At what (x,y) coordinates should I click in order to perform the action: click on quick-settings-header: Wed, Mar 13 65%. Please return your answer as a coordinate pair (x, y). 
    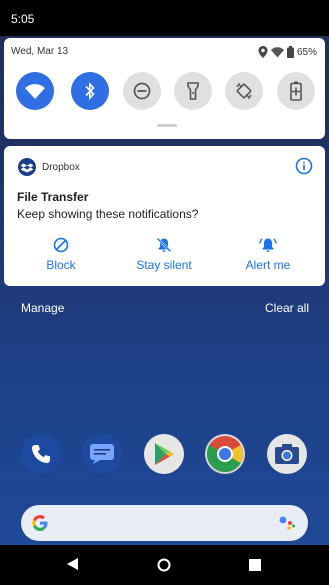
    Looking at the image, I should click on (164, 54).